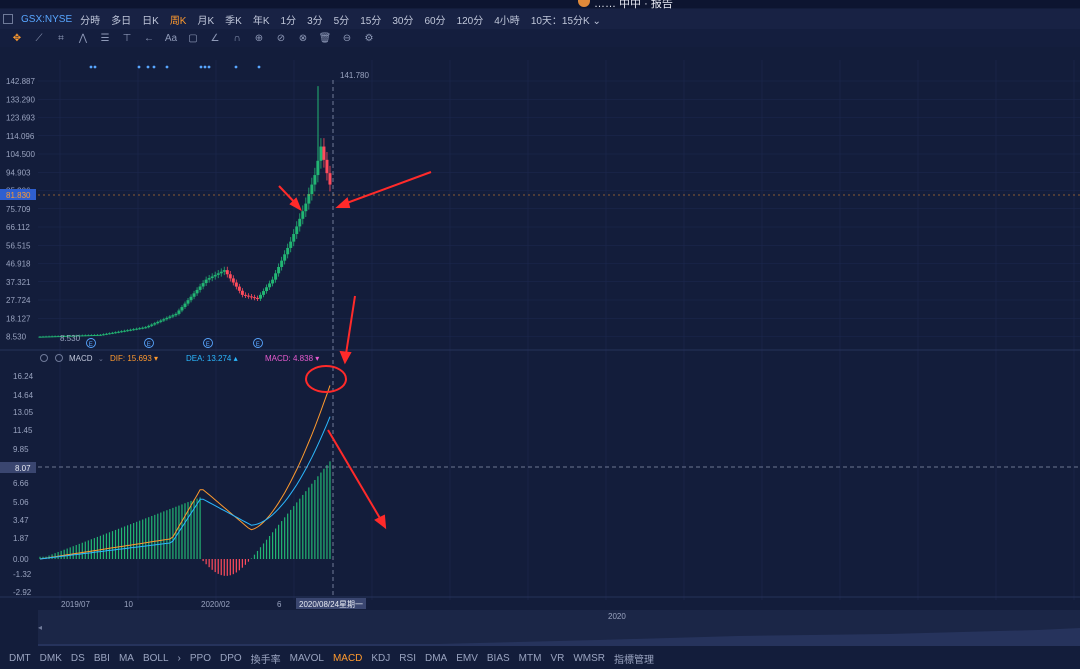 This screenshot has height=669, width=1080. What do you see at coordinates (205, 19) in the screenshot?
I see `period-5: 月K` at bounding box center [205, 19].